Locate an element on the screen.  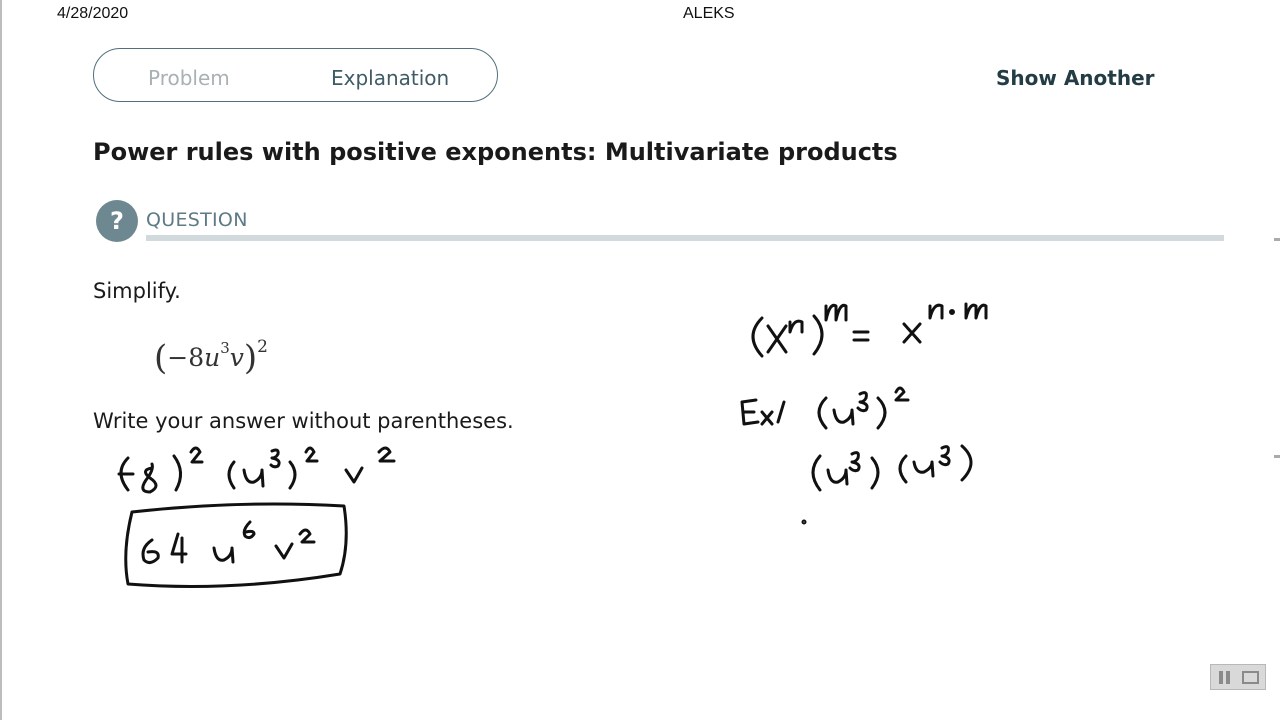
handwritten-step1 is located at coordinates (256, 470).